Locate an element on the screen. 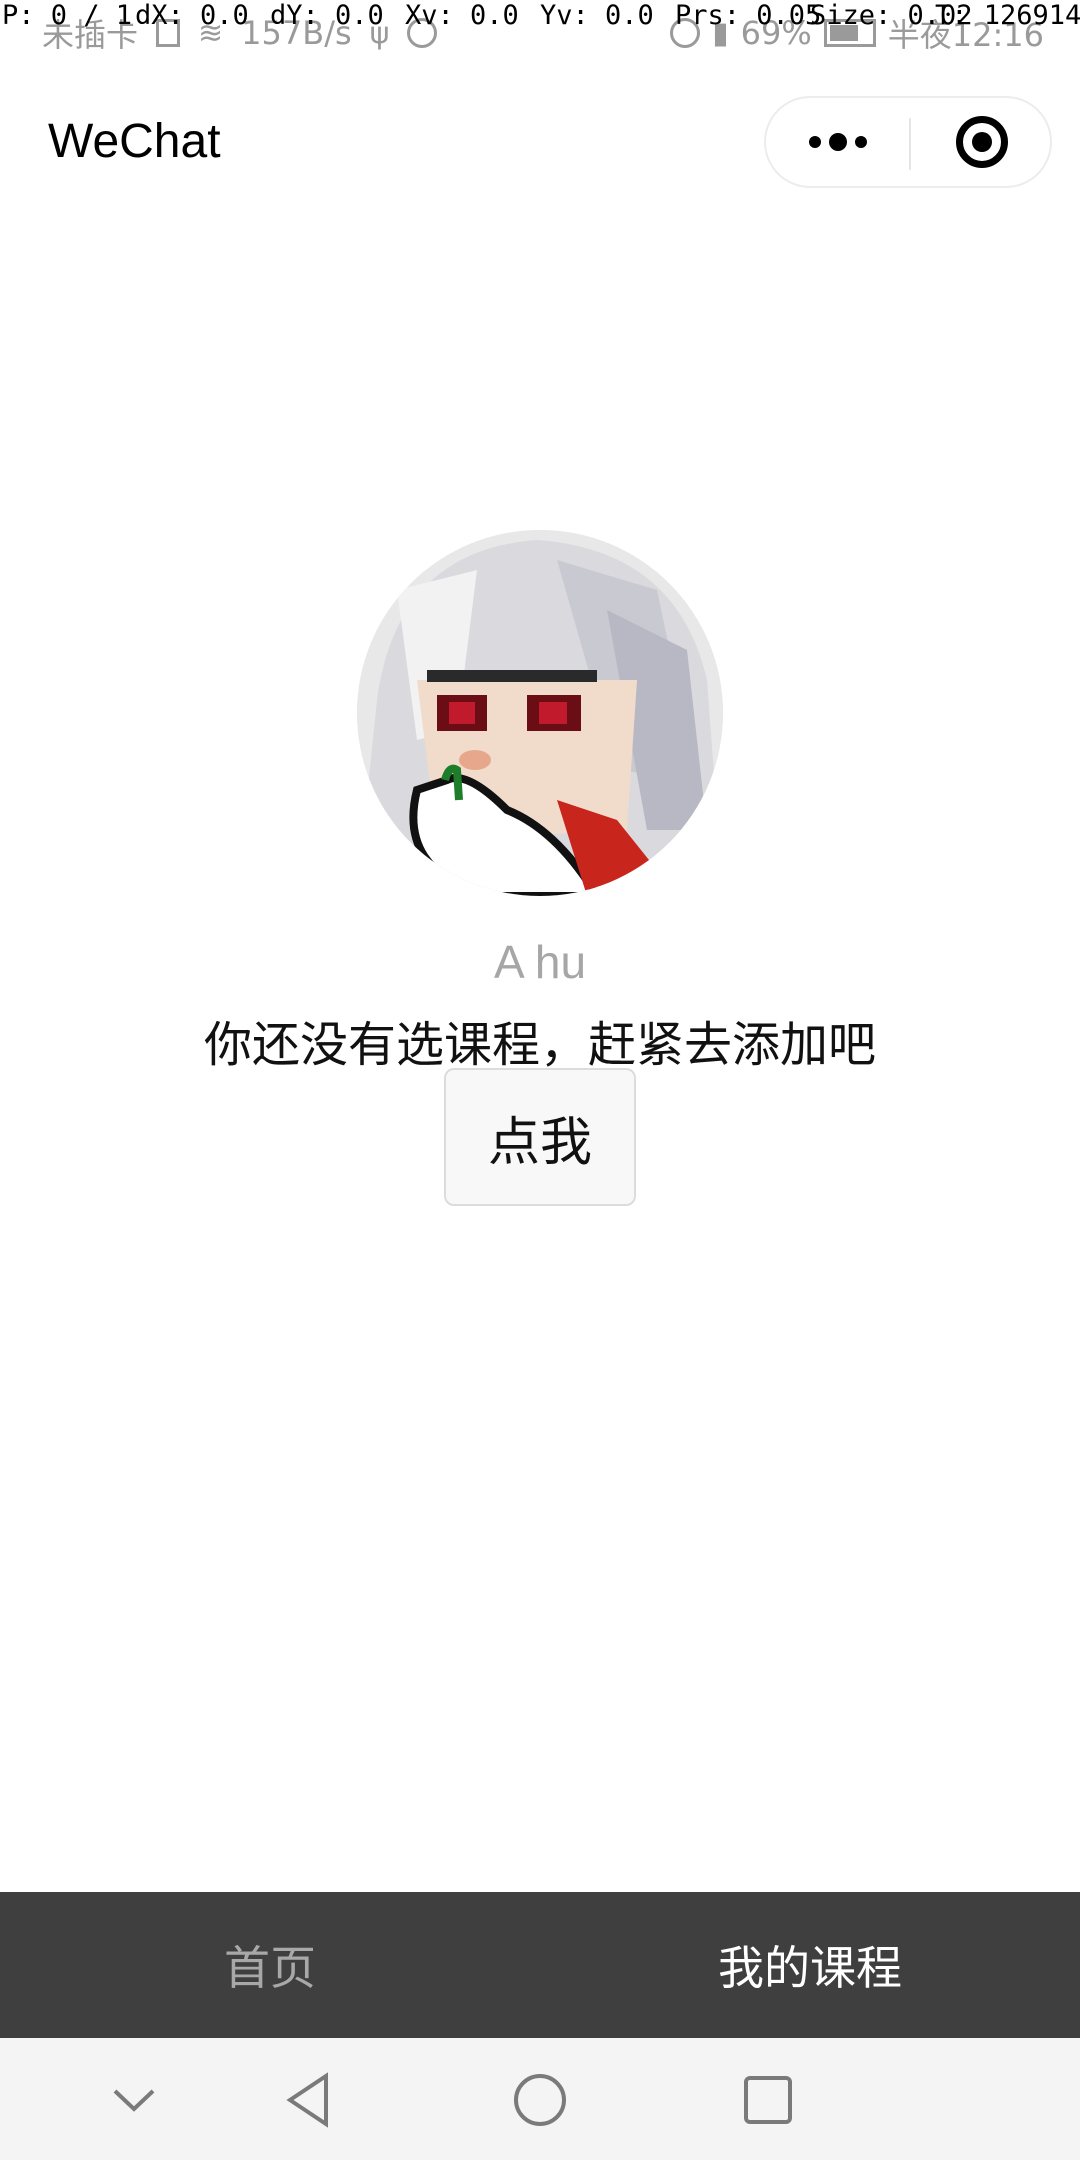  tab-bar: 首页 我的课程 is located at coordinates (540, 1965).